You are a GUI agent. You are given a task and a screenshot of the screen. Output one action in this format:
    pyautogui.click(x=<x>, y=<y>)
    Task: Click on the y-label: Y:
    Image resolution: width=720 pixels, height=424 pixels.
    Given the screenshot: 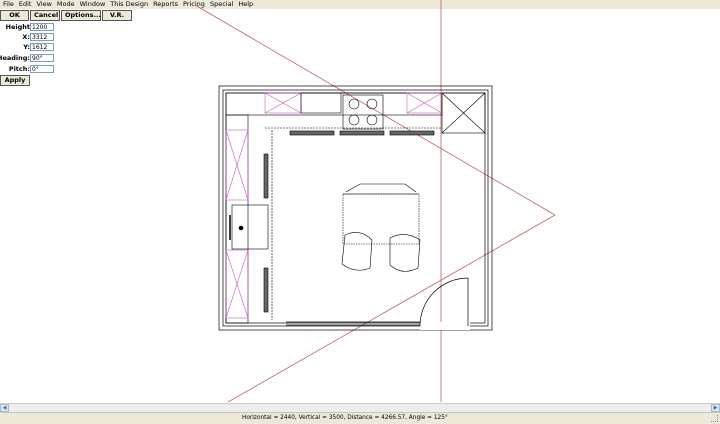 What is the action you would take?
    pyautogui.click(x=26, y=47)
    